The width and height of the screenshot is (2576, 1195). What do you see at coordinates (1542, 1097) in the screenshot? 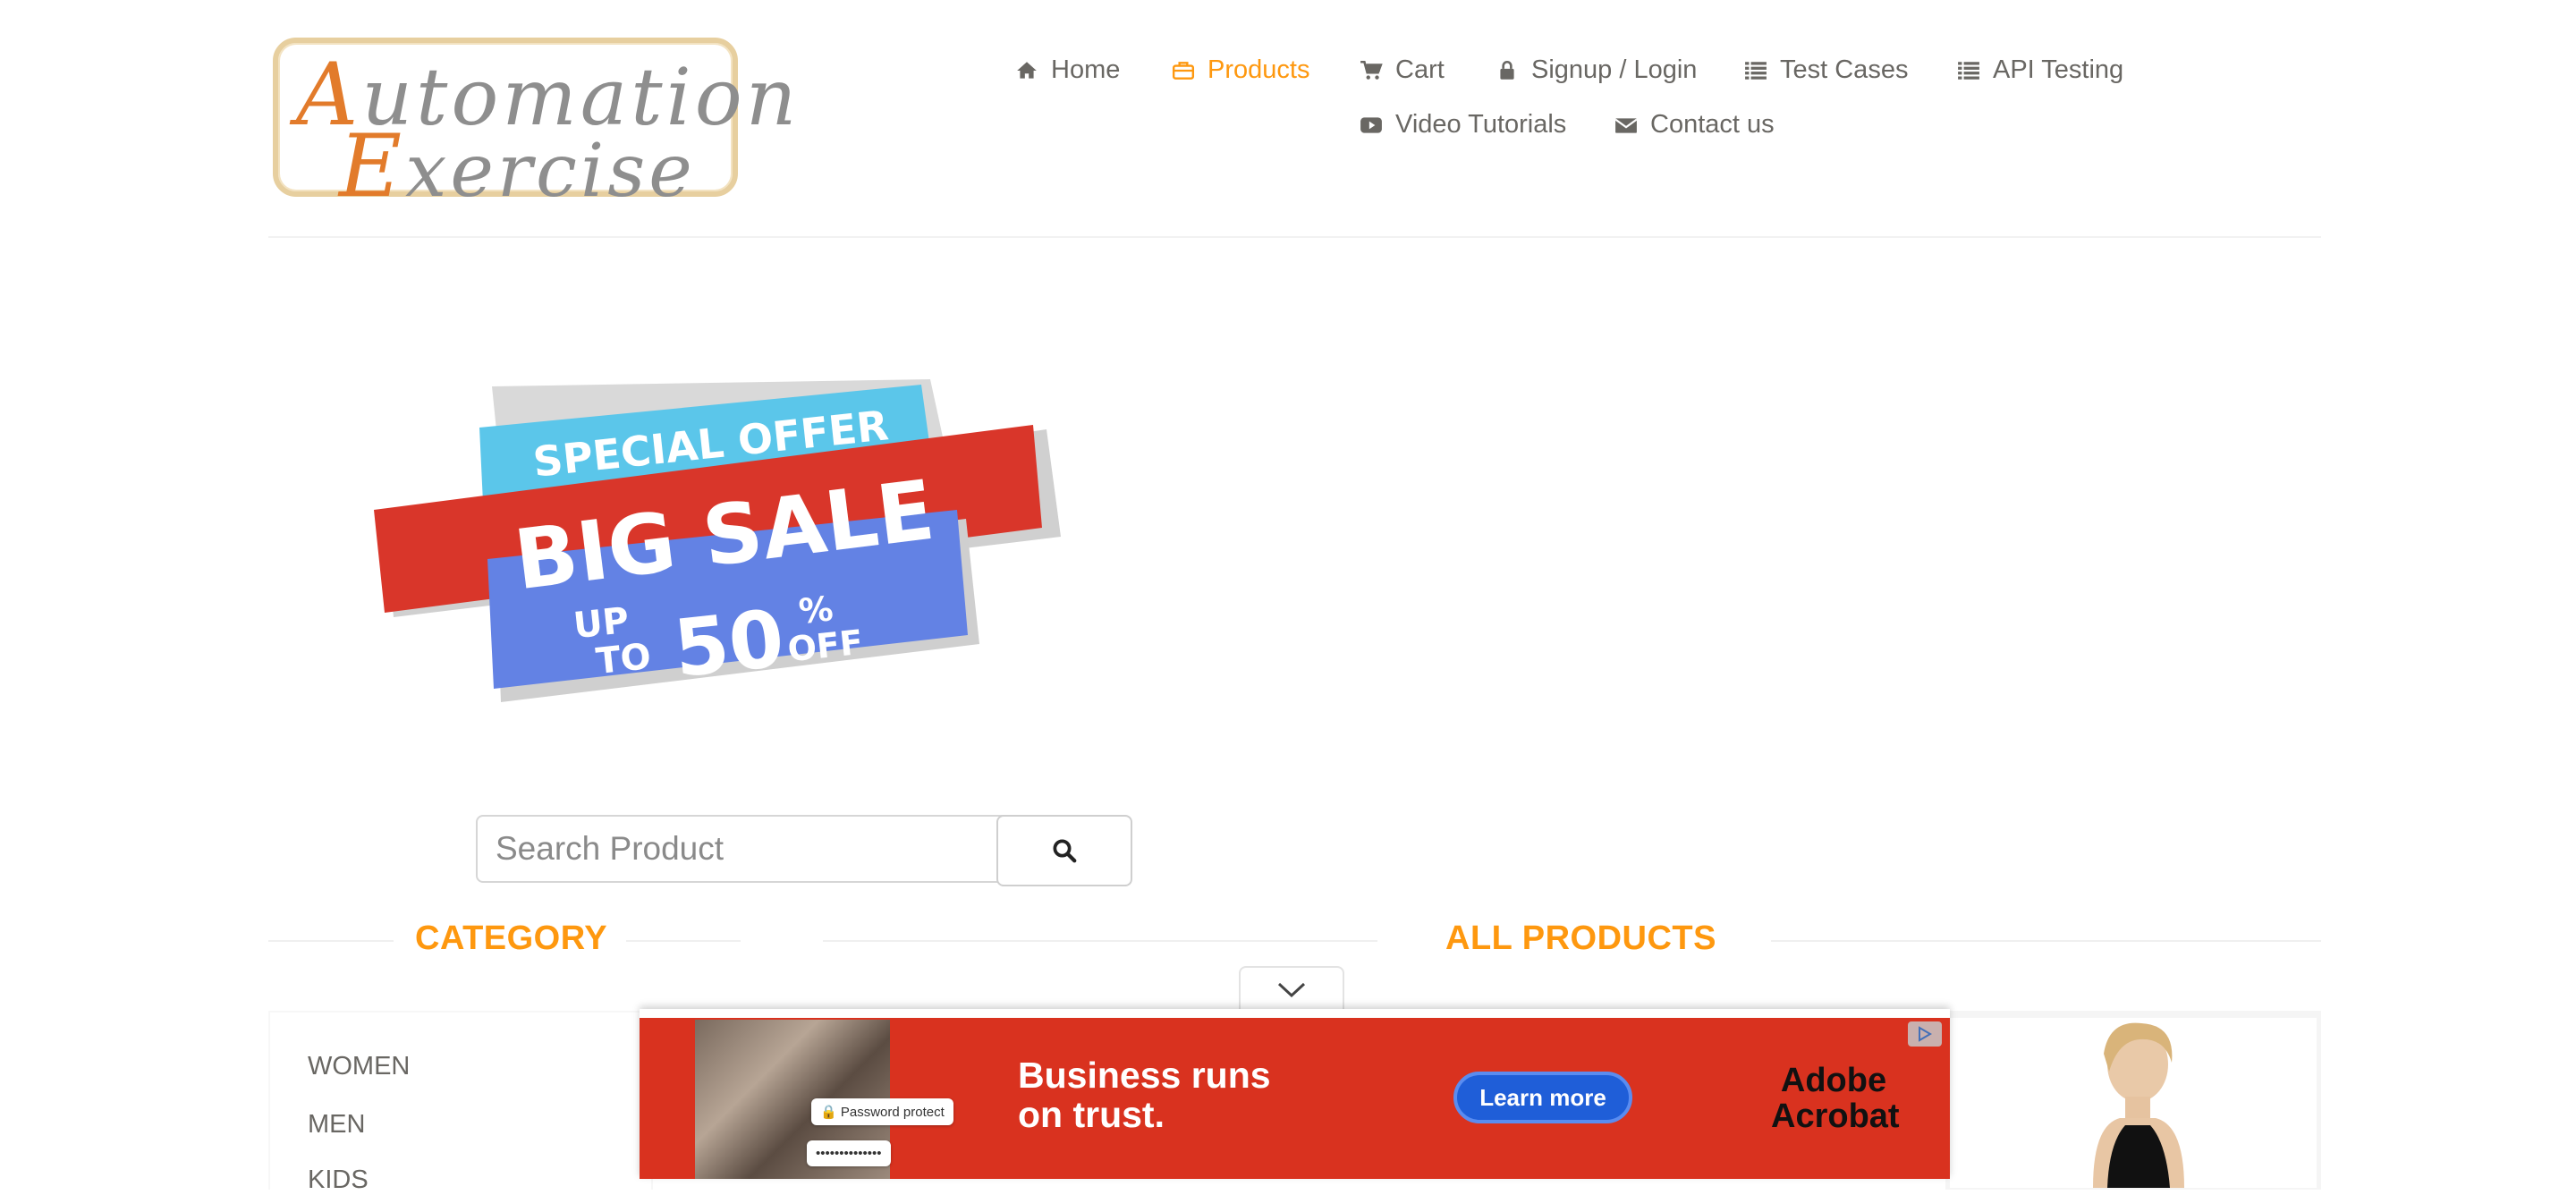
I see `ad-learn-more-button: Learn more` at bounding box center [1542, 1097].